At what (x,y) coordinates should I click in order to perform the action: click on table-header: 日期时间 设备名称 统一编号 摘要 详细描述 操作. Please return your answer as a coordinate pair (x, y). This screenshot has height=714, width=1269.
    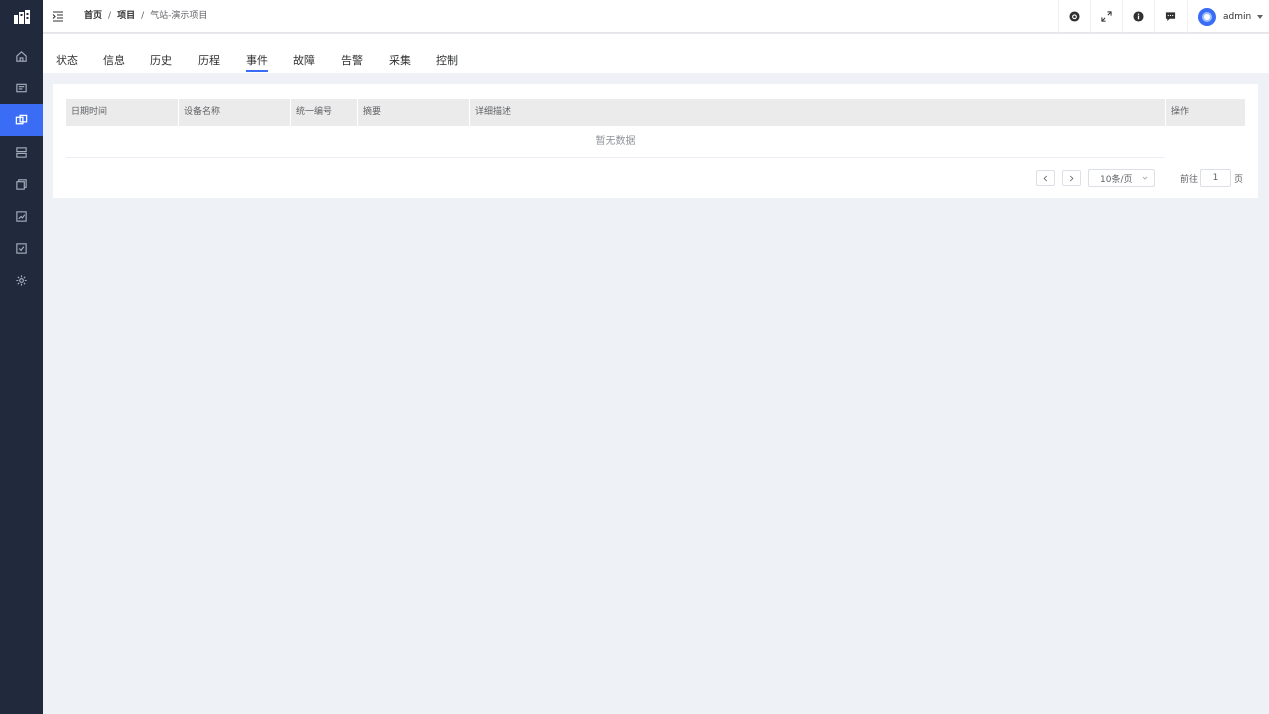
    Looking at the image, I should click on (655, 112).